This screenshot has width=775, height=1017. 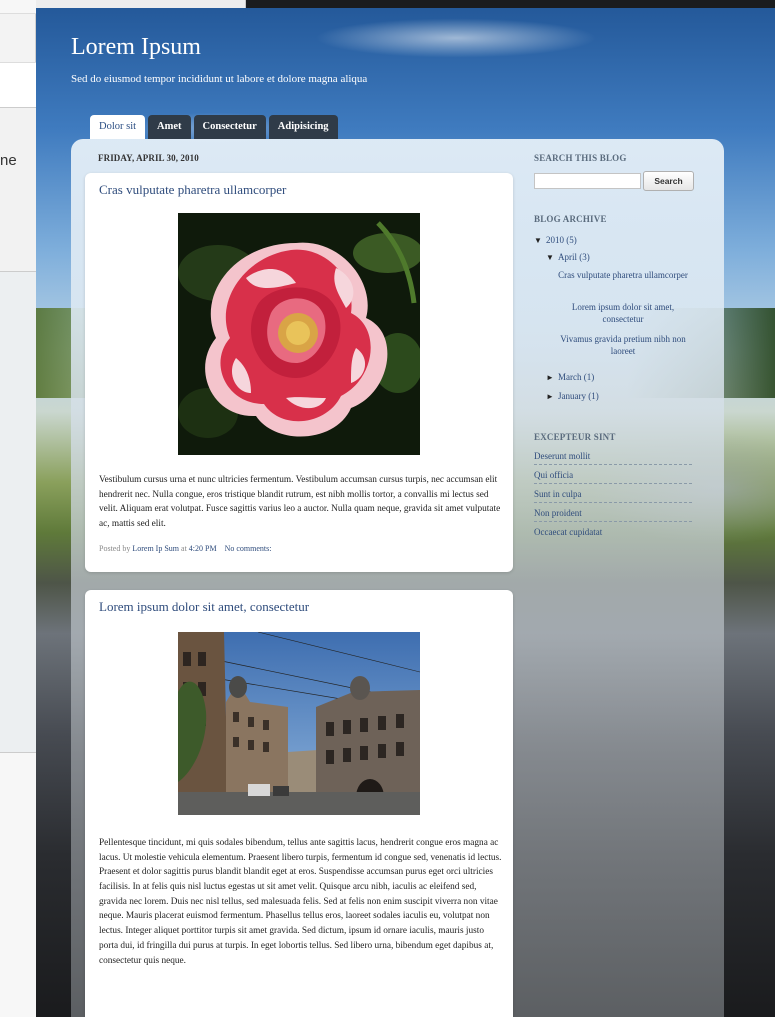 I want to click on posted-at-label: at, so click(x=184, y=548).